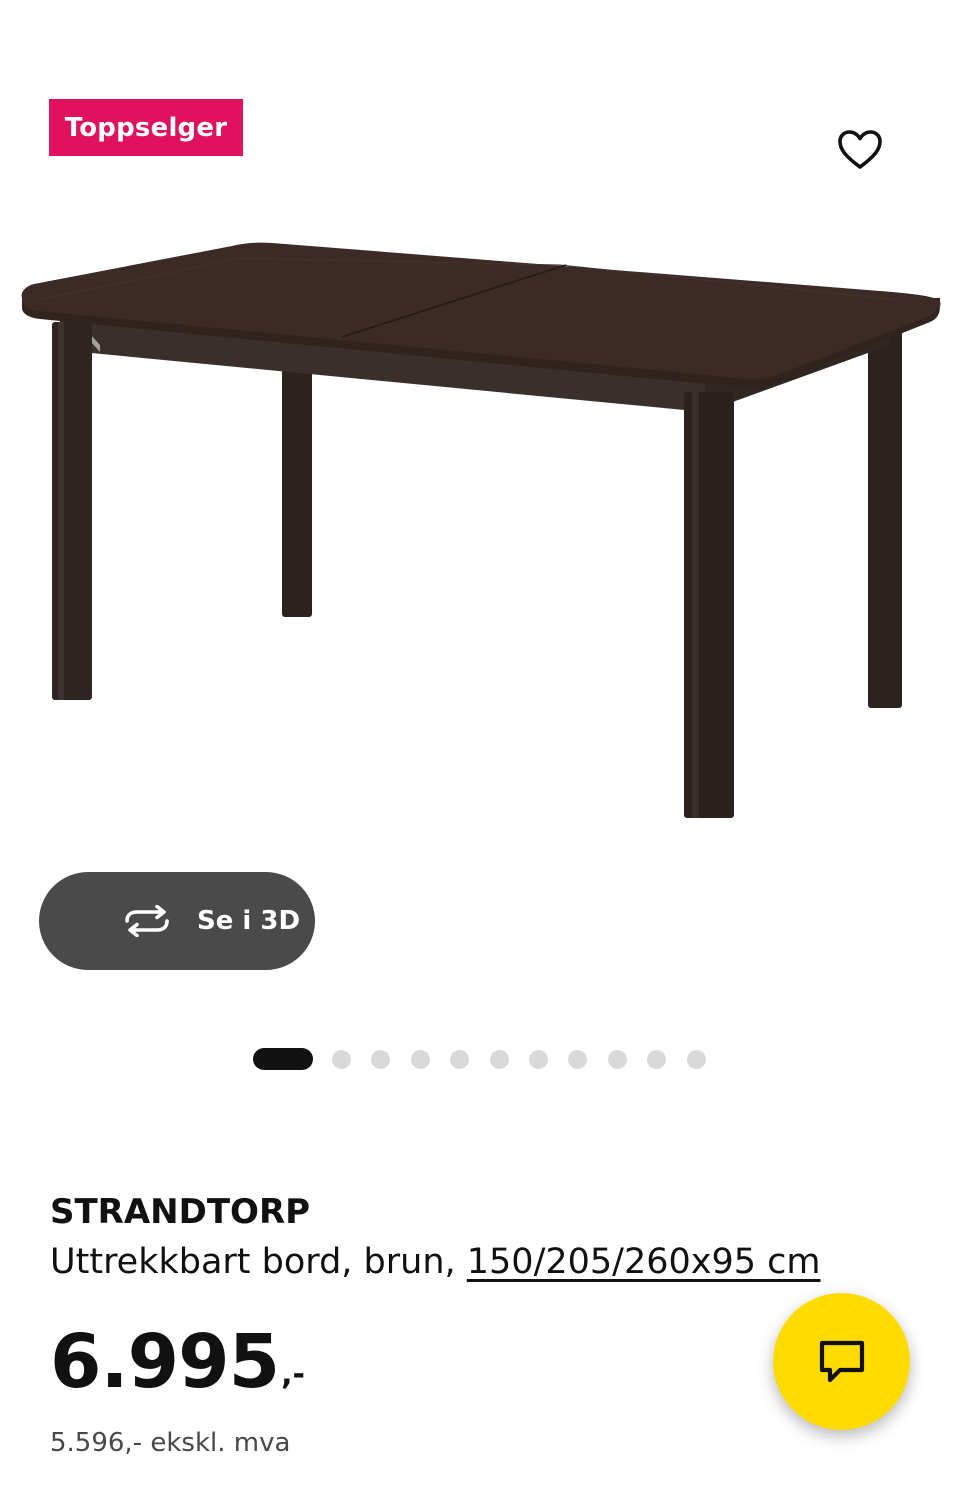  I want to click on price-suffix: ,-, so click(293, 1374).